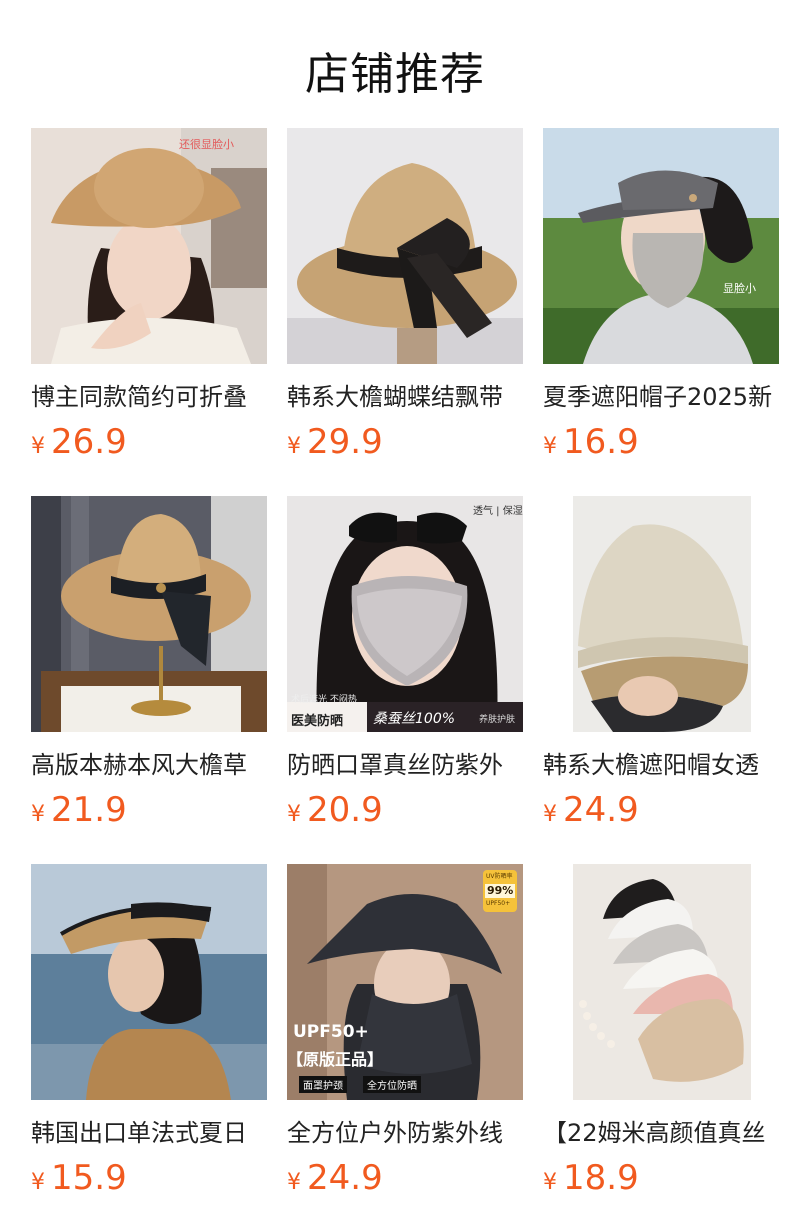 Image resolution: width=790 pixels, height=1232 pixels. I want to click on image-tag-b: 全方位防晒, so click(392, 1084).